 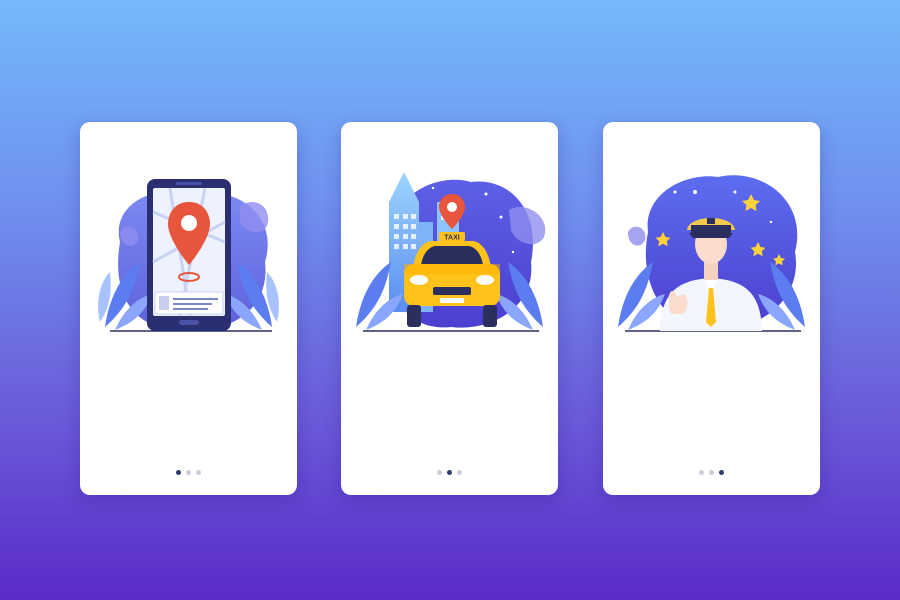 I want to click on onboarding-screen-2: TAXI, so click(x=449, y=308).